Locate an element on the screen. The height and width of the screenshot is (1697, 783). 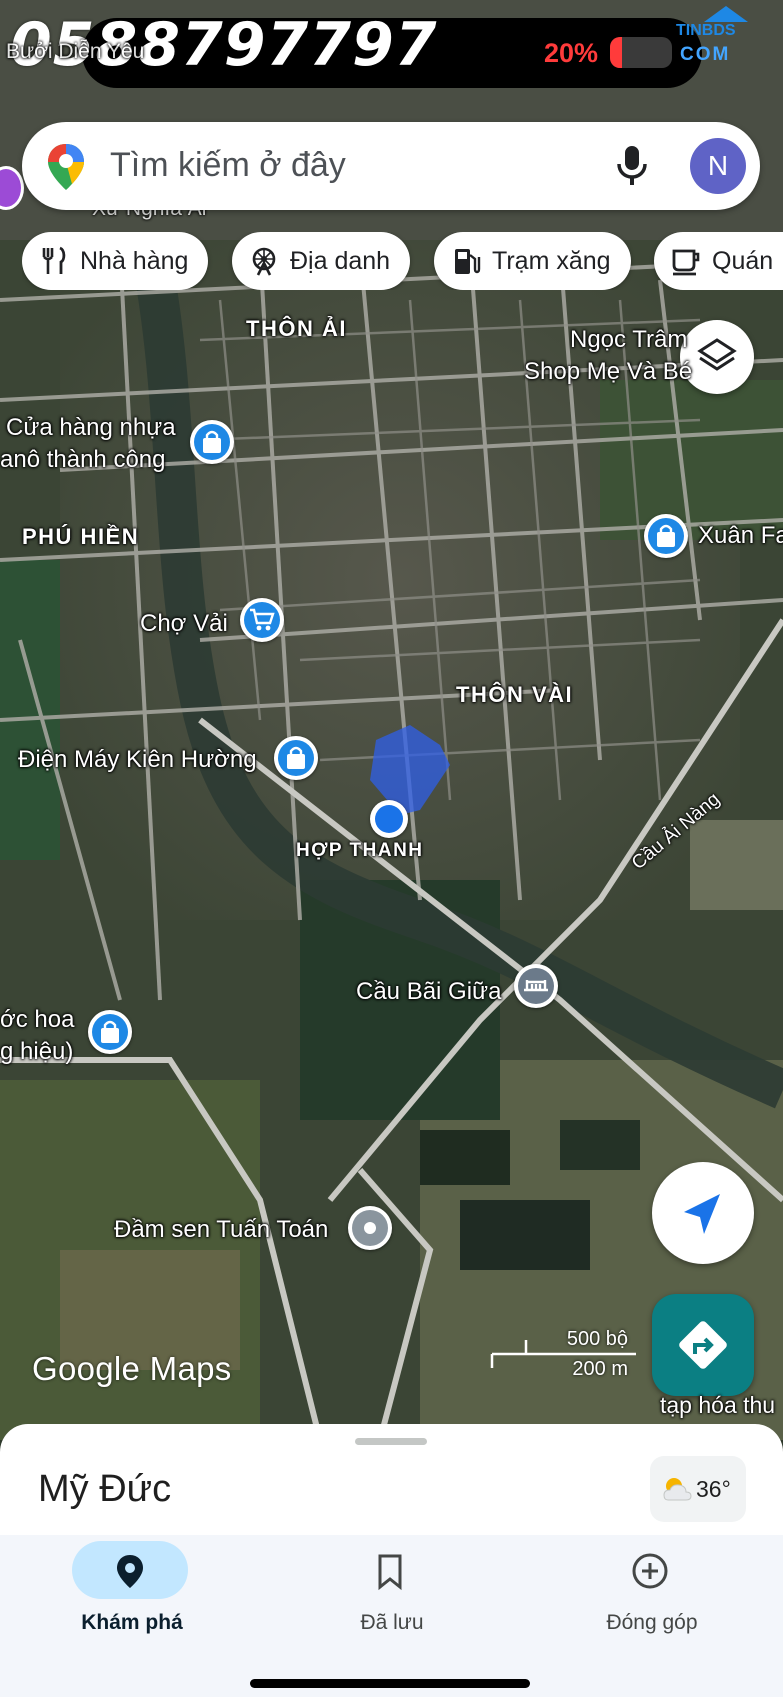
directions-icon is located at coordinates (703, 1345).